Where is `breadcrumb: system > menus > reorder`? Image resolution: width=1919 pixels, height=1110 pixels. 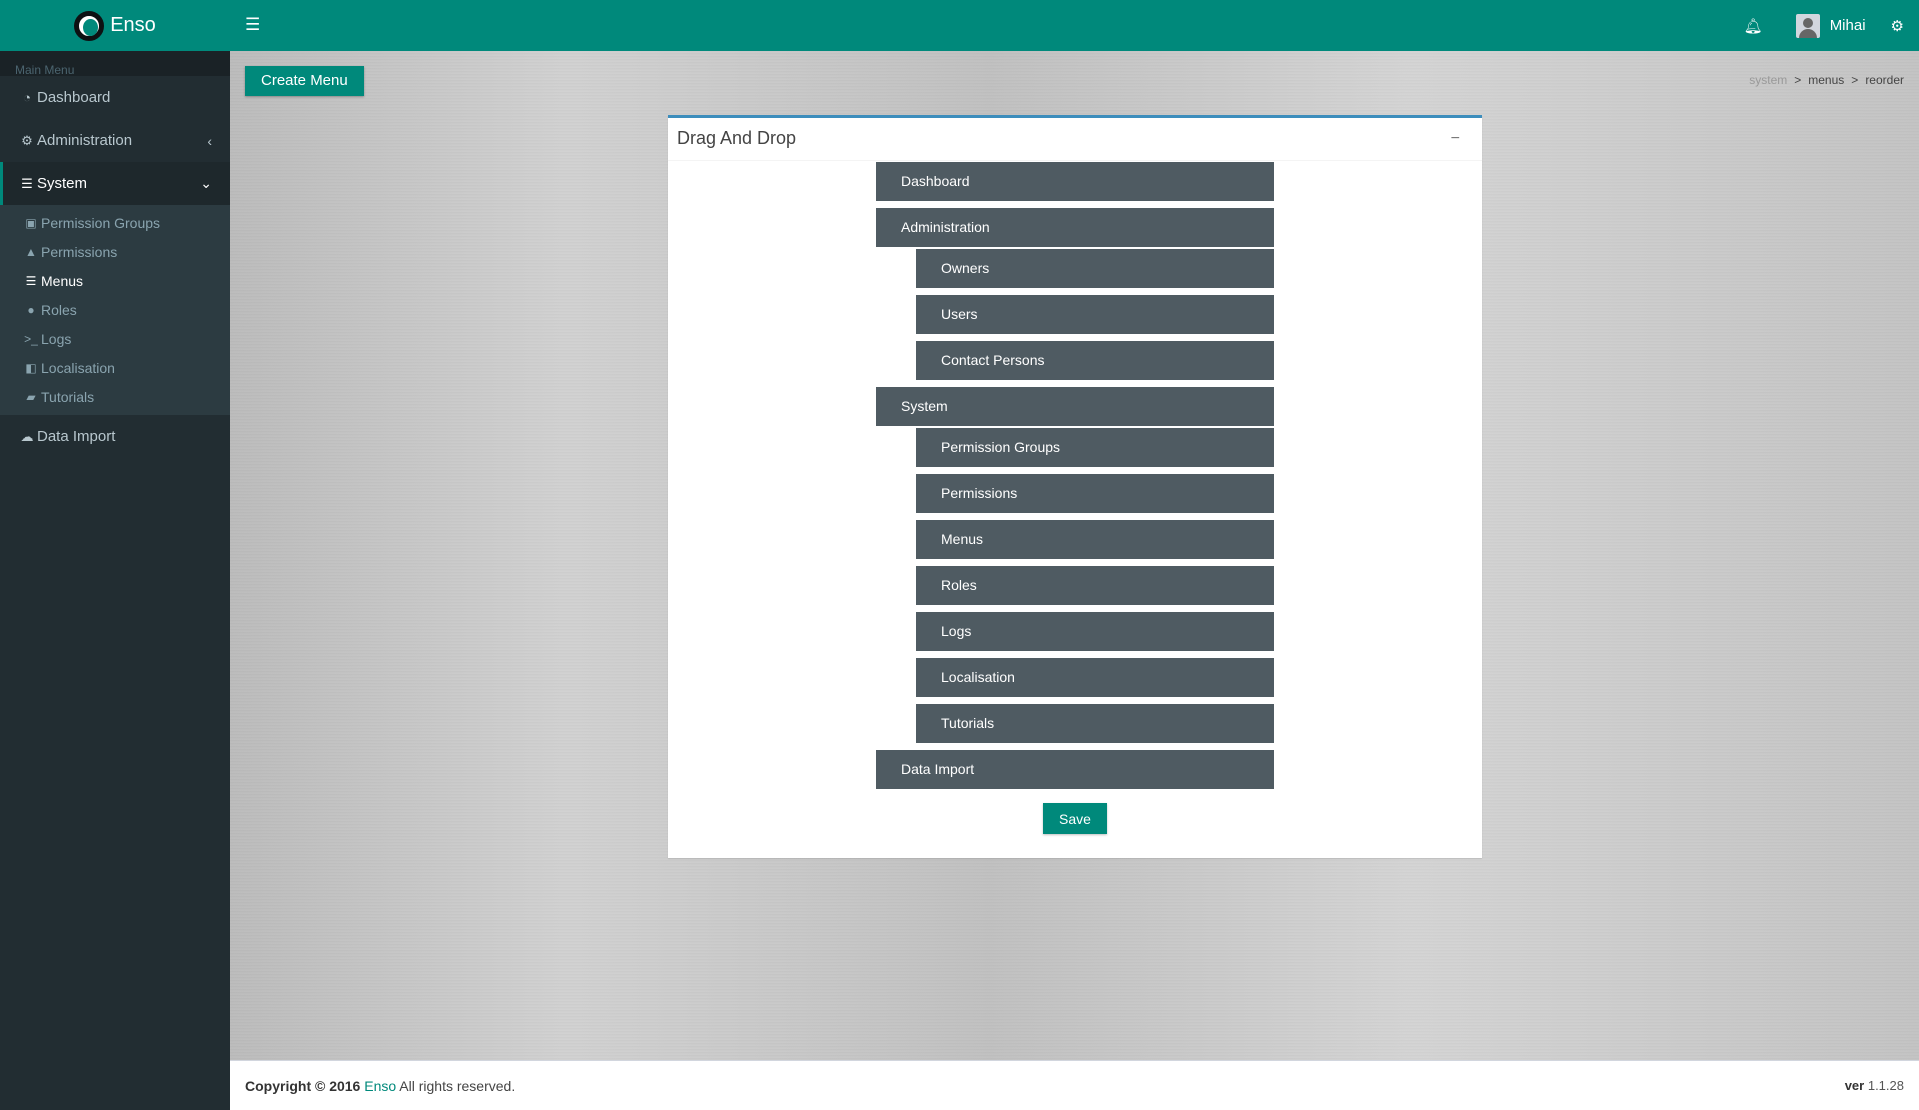 breadcrumb: system > menus > reorder is located at coordinates (1826, 80).